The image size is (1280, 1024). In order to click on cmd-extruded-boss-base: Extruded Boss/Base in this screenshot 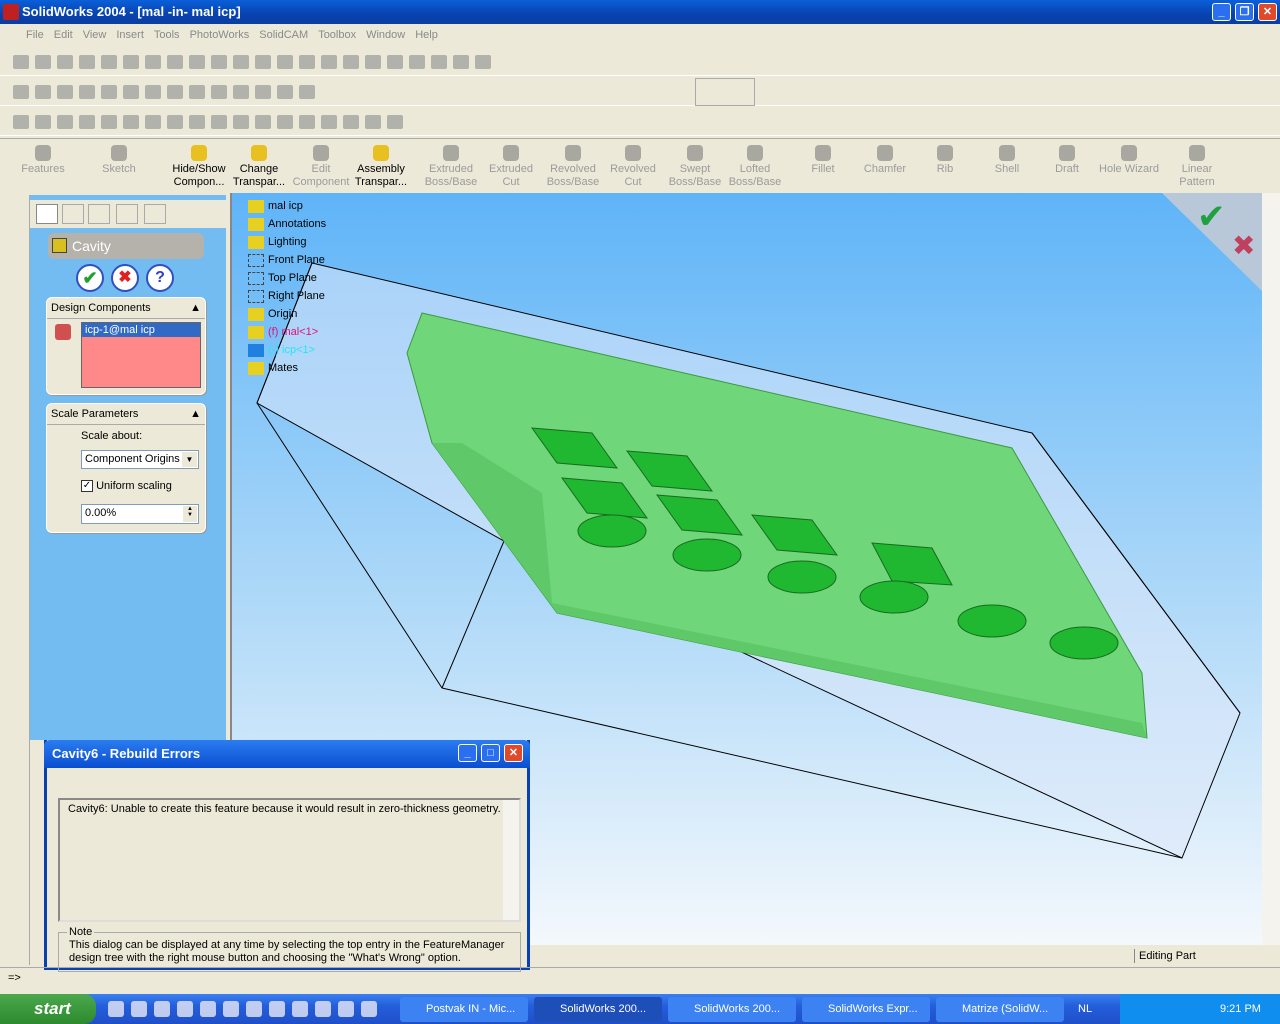, I will do `click(451, 166)`.